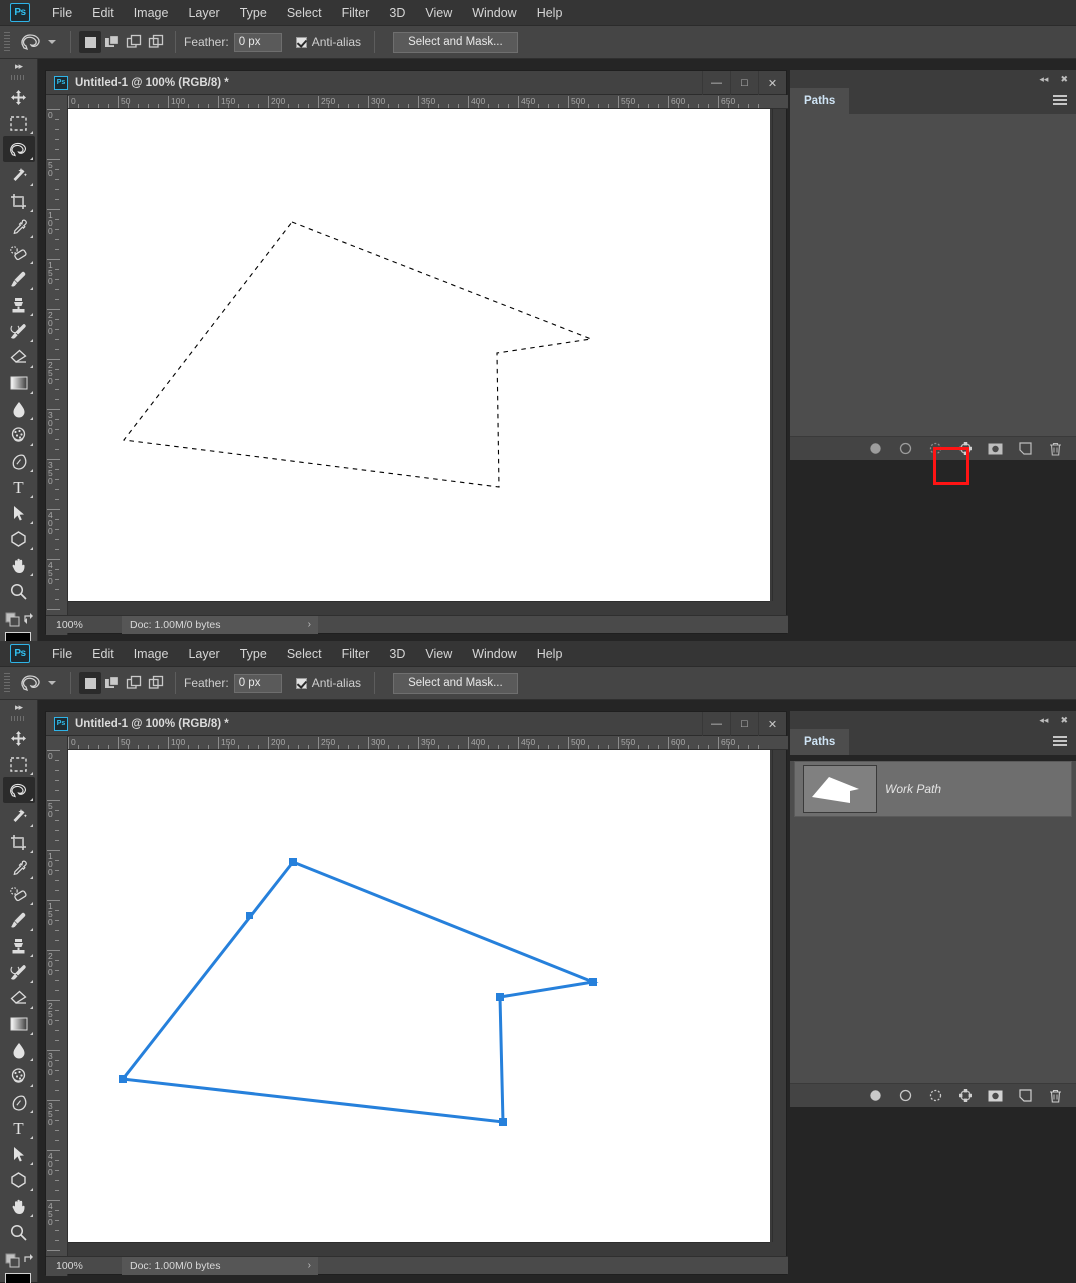  Describe the element at coordinates (57, 372) in the screenshot. I see `vertical-ruler: 0 50 100 150 200 250 300 350 400 450` at that location.